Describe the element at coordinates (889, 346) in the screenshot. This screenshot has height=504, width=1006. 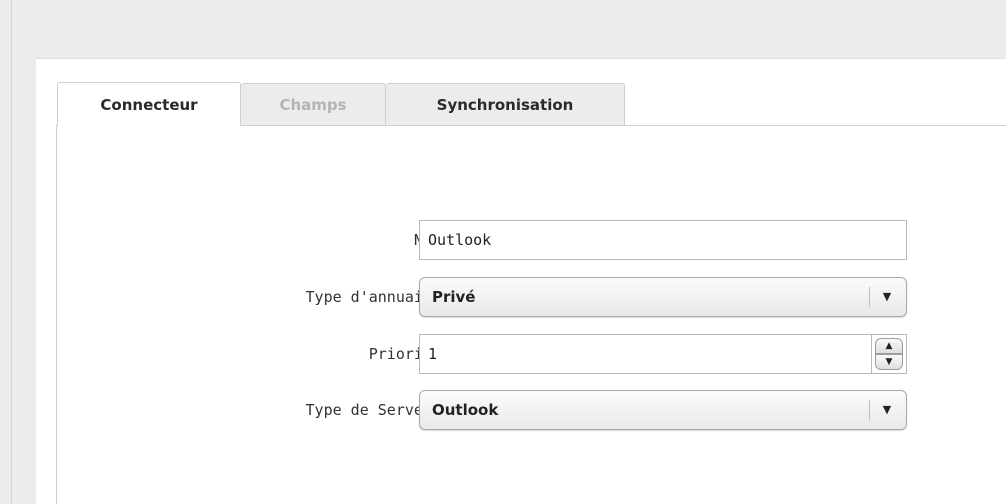
I see `increment-icon: ▲` at that location.